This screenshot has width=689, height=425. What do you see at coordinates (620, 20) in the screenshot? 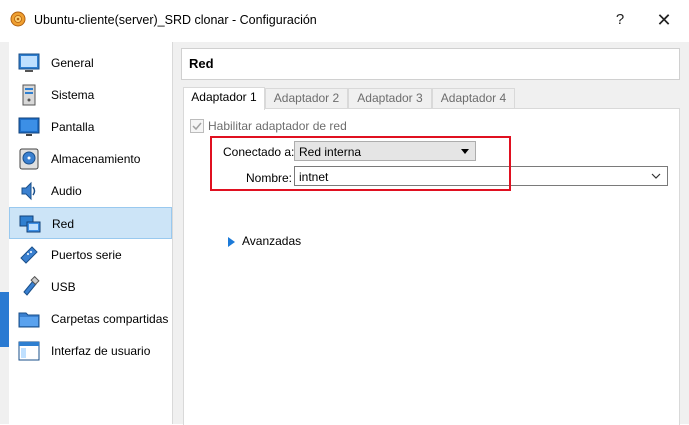
I see `help-button: ?` at bounding box center [620, 20].